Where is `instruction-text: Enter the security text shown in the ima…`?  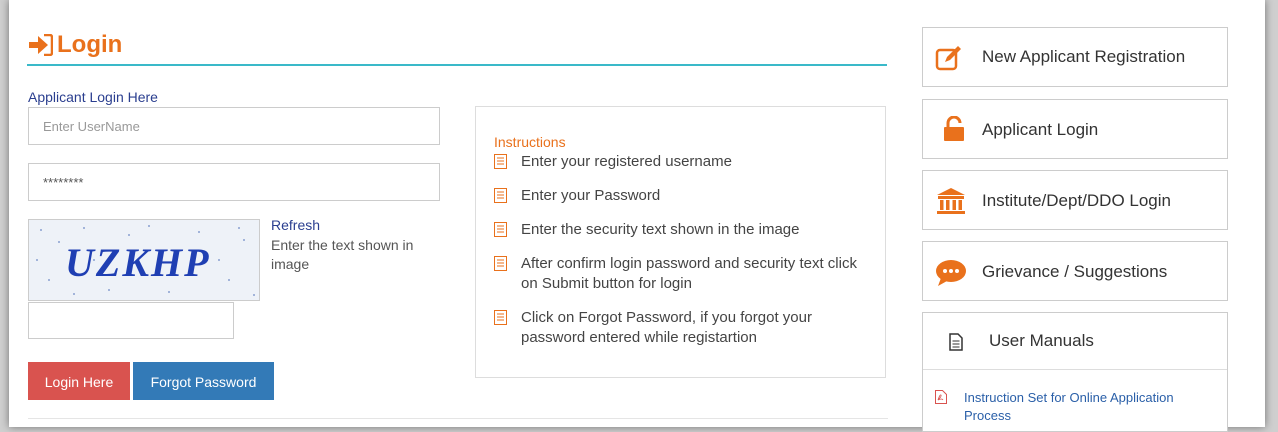
instruction-text: Enter the security text shown in the ima… is located at coordinates (660, 229).